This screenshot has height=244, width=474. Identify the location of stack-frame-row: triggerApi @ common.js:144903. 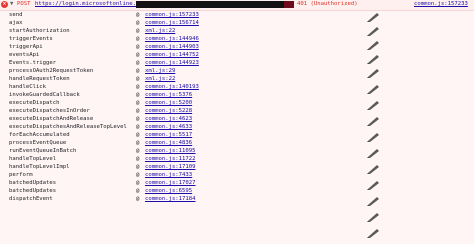
(237, 47).